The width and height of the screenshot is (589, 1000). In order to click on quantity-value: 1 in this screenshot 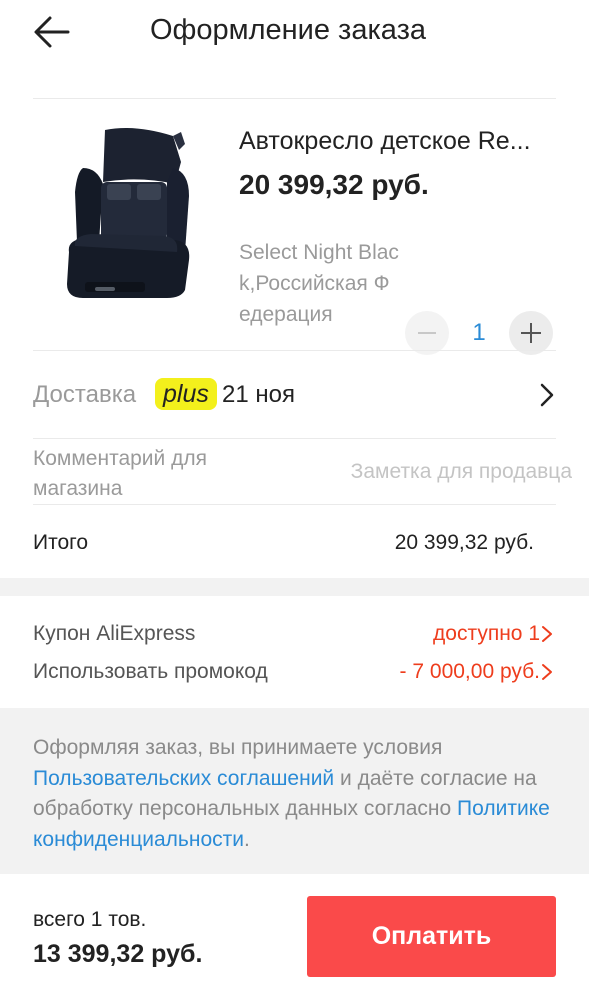, I will do `click(479, 332)`.